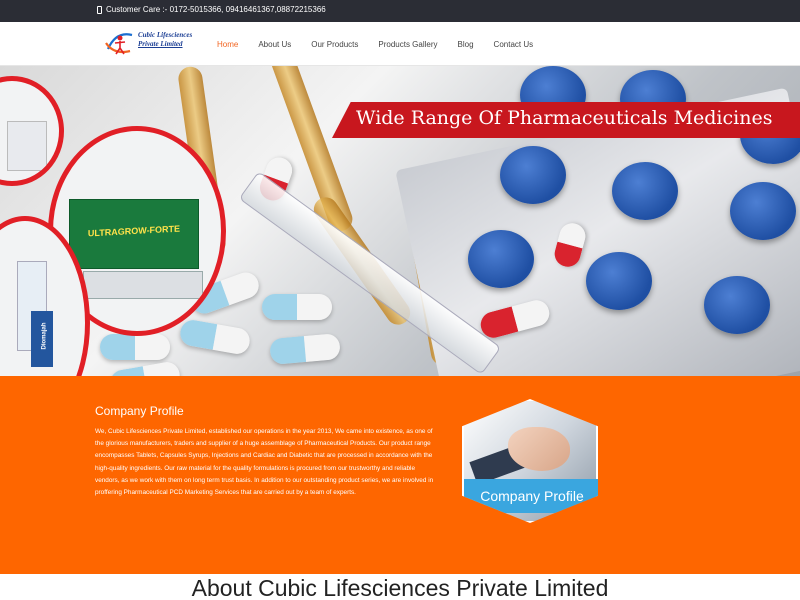  I want to click on nav-contact-us: Contact Us, so click(514, 44).